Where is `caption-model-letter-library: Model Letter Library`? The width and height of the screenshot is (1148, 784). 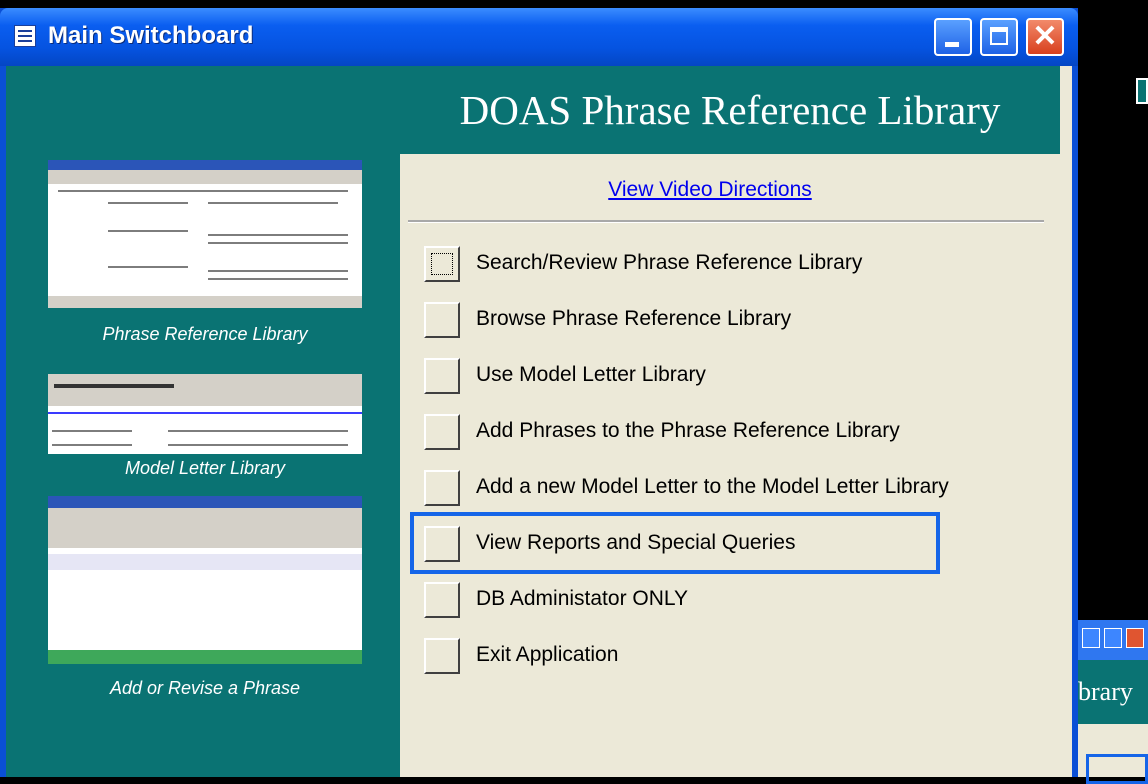
caption-model-letter-library: Model Letter Library is located at coordinates (205, 468).